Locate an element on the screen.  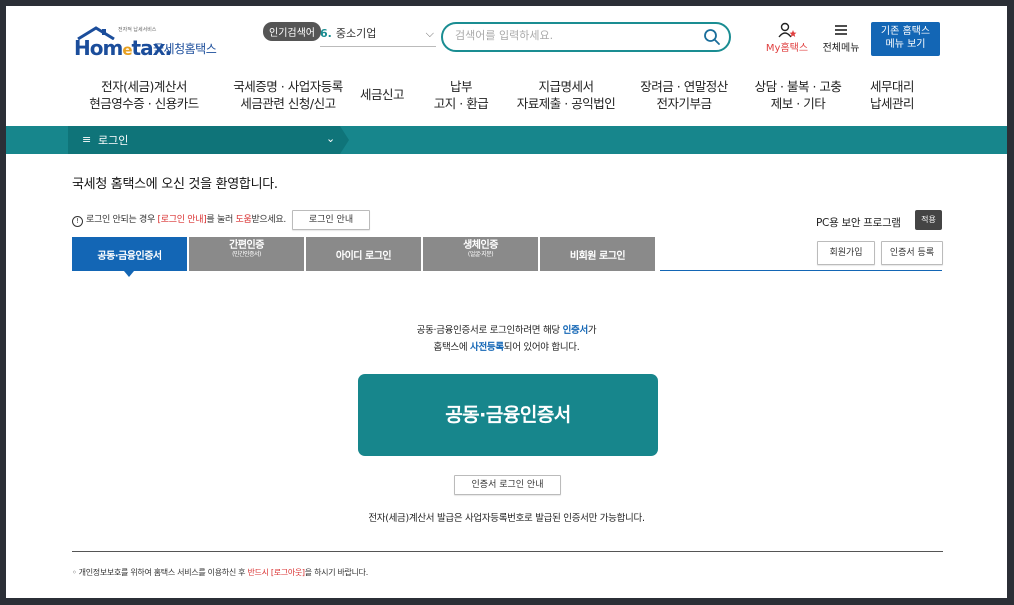
list-icon: ≡ is located at coordinates (87, 139).